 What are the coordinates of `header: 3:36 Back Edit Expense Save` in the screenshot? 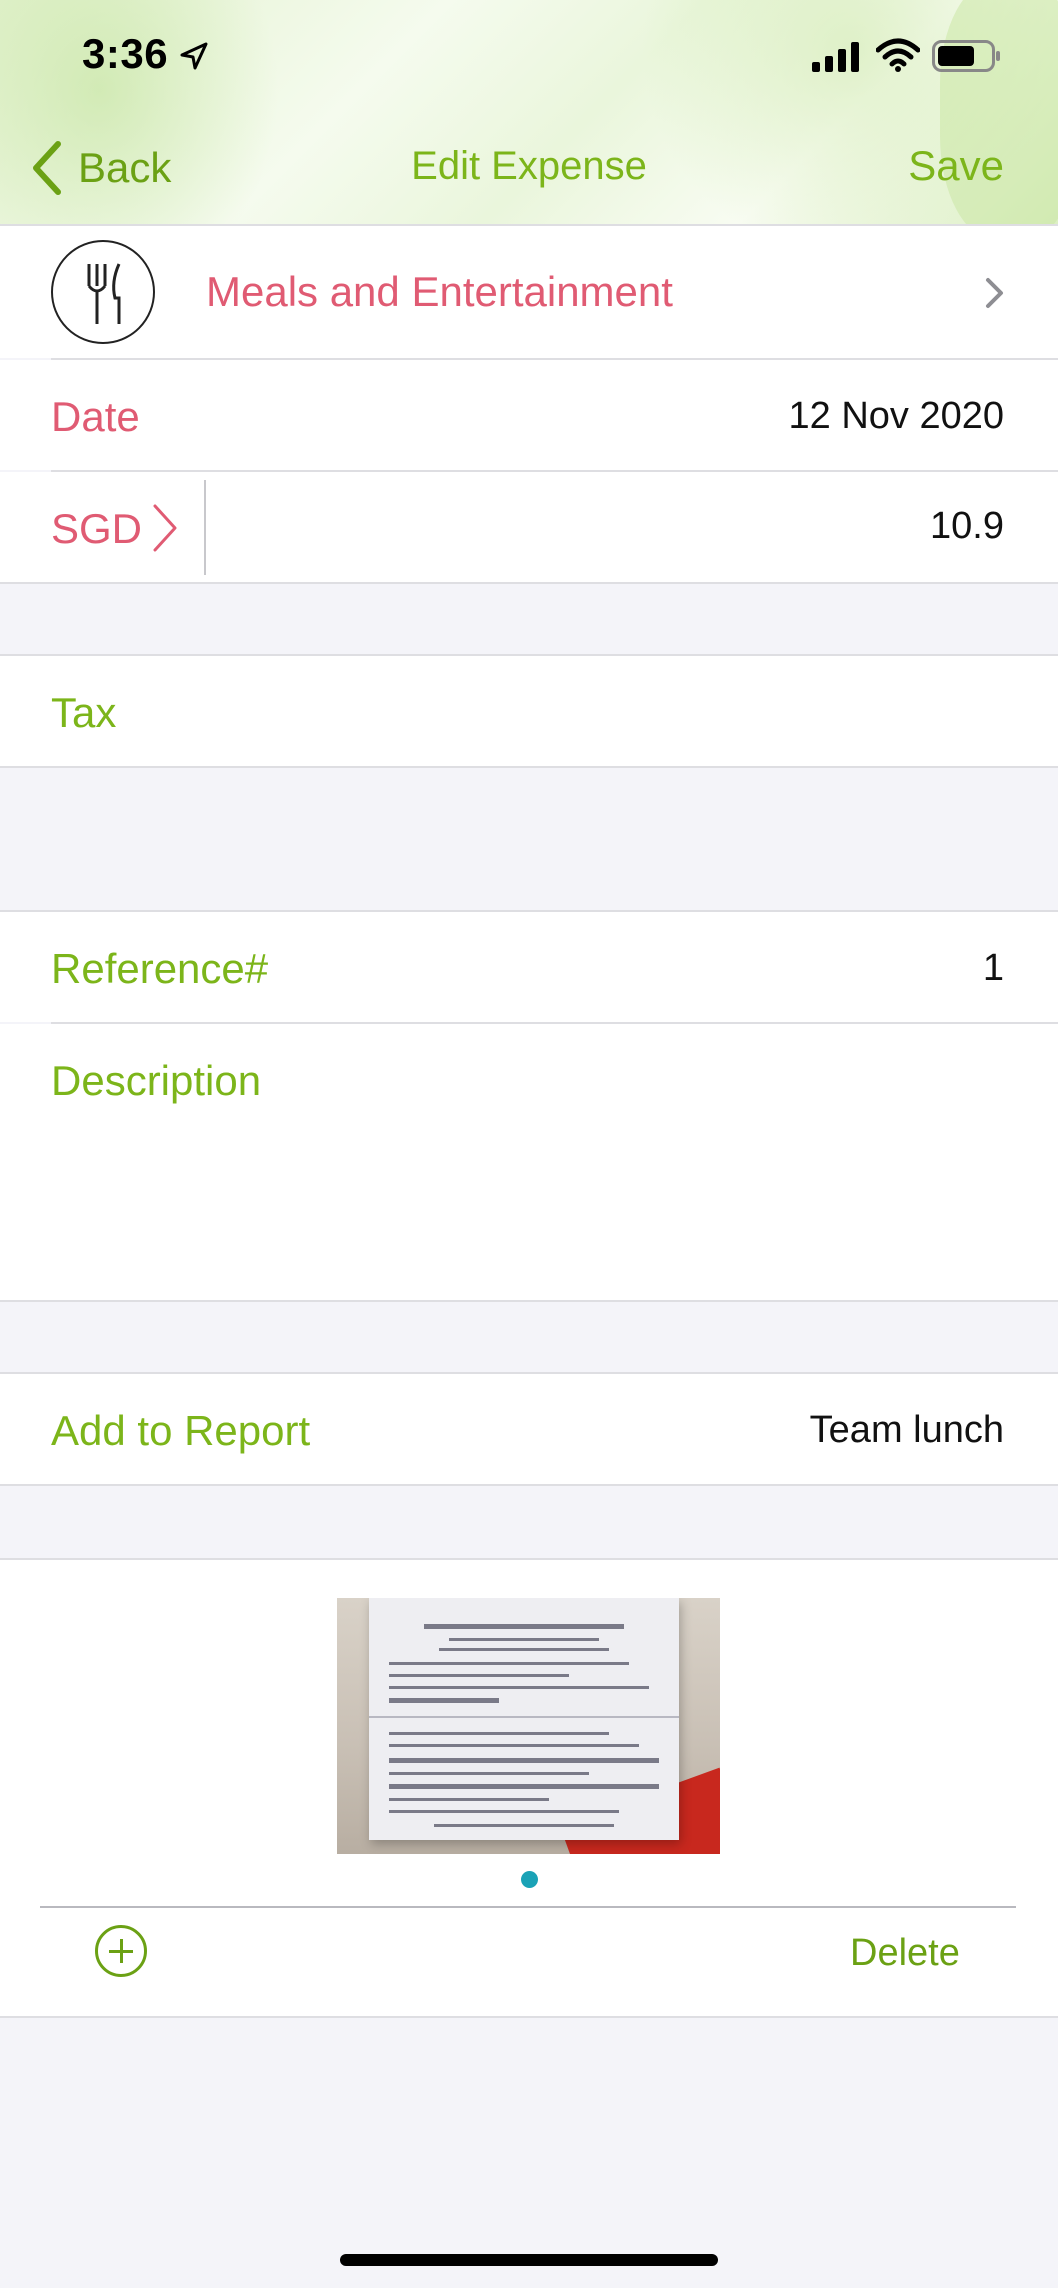 It's located at (529, 112).